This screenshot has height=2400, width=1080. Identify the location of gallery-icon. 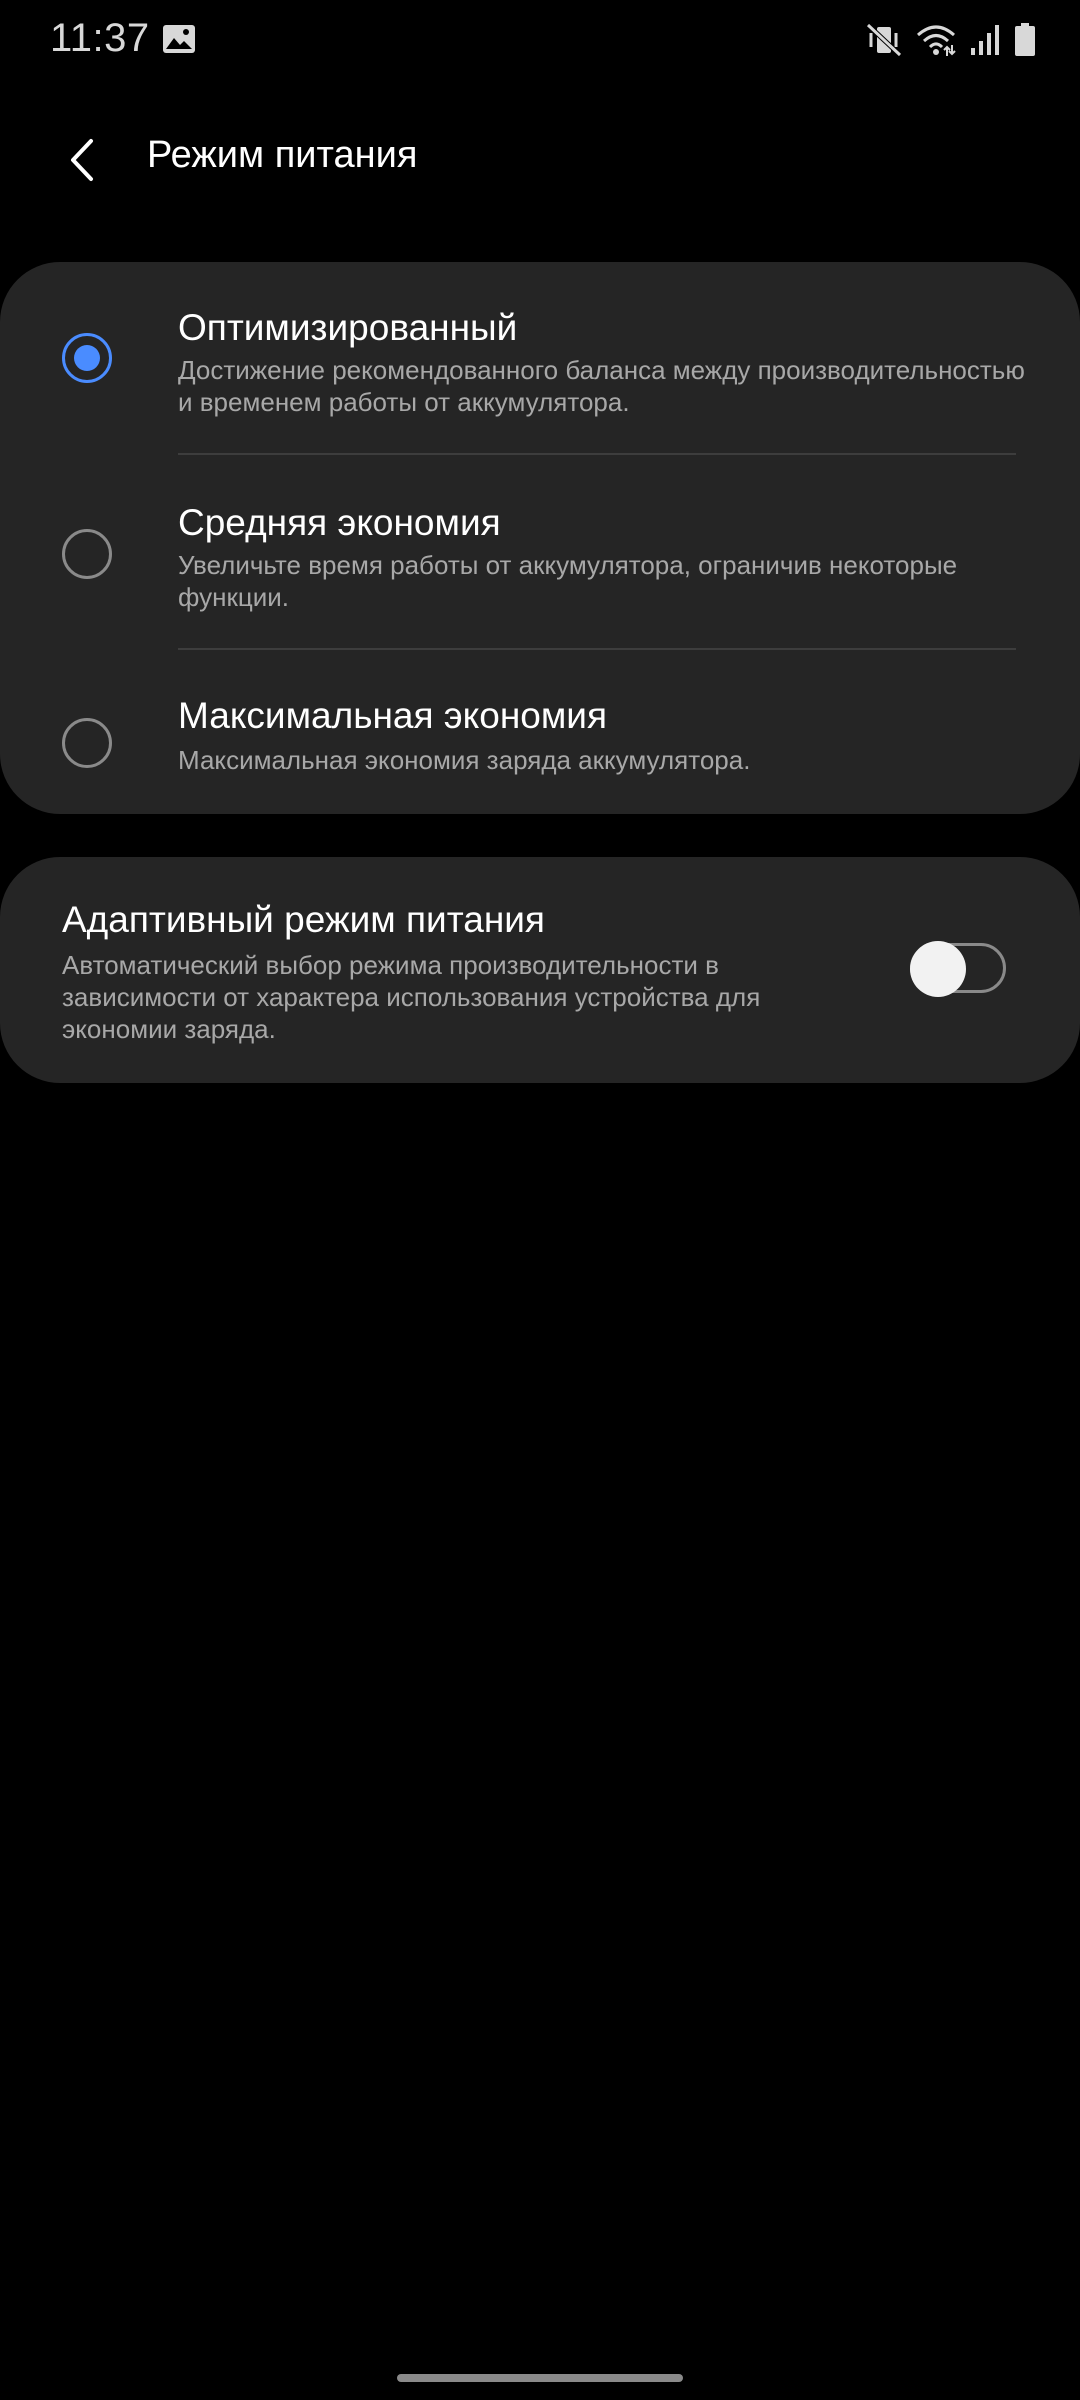
(179, 39).